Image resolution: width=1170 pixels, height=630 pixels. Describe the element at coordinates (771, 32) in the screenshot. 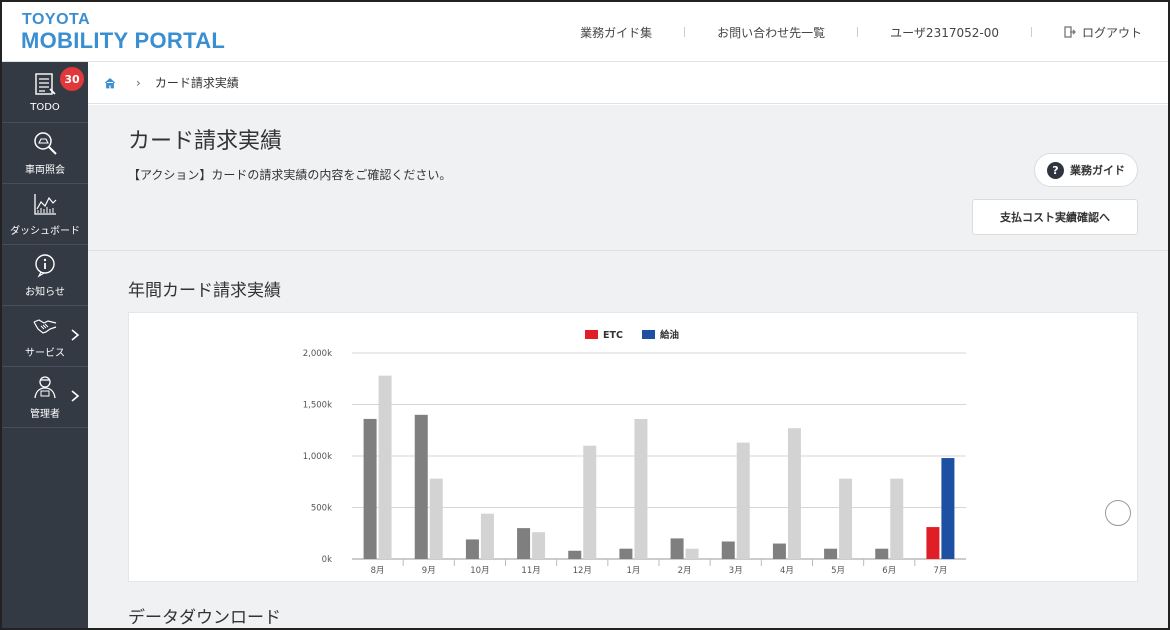

I see `nav-contacts-link: お問い合わせ先一覧` at that location.